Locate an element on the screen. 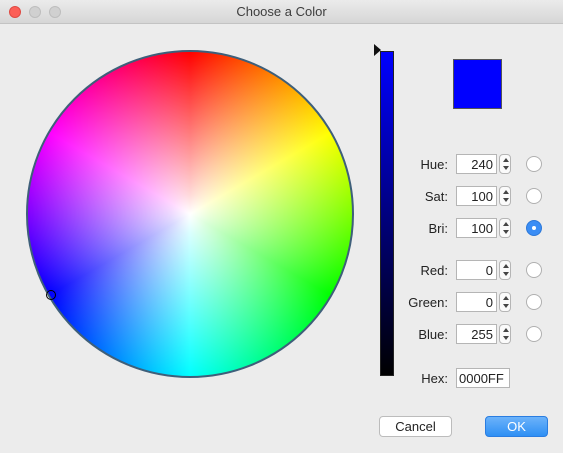 The height and width of the screenshot is (453, 563). green-radio is located at coordinates (534, 302).